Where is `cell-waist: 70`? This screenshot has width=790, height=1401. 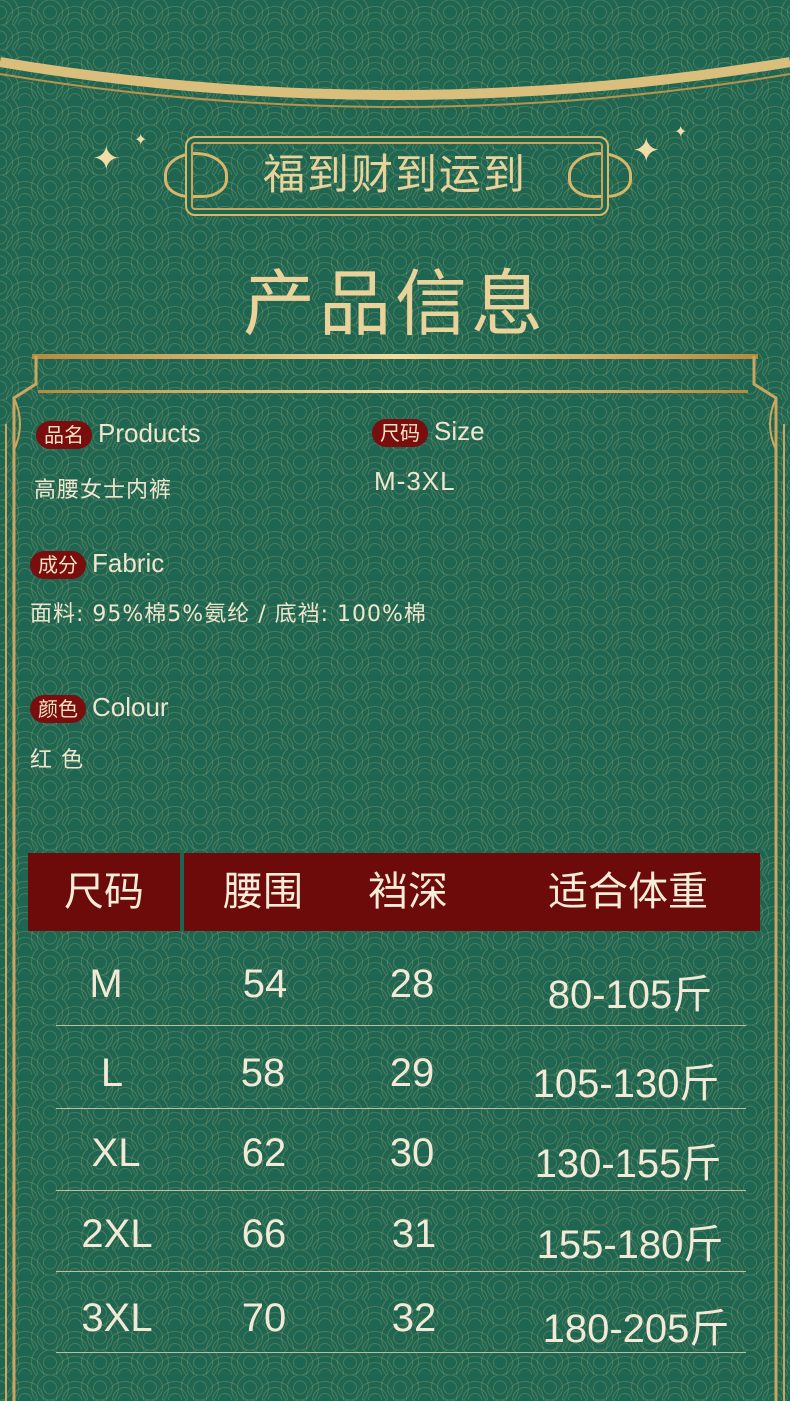
cell-waist: 70 is located at coordinates (264, 1318).